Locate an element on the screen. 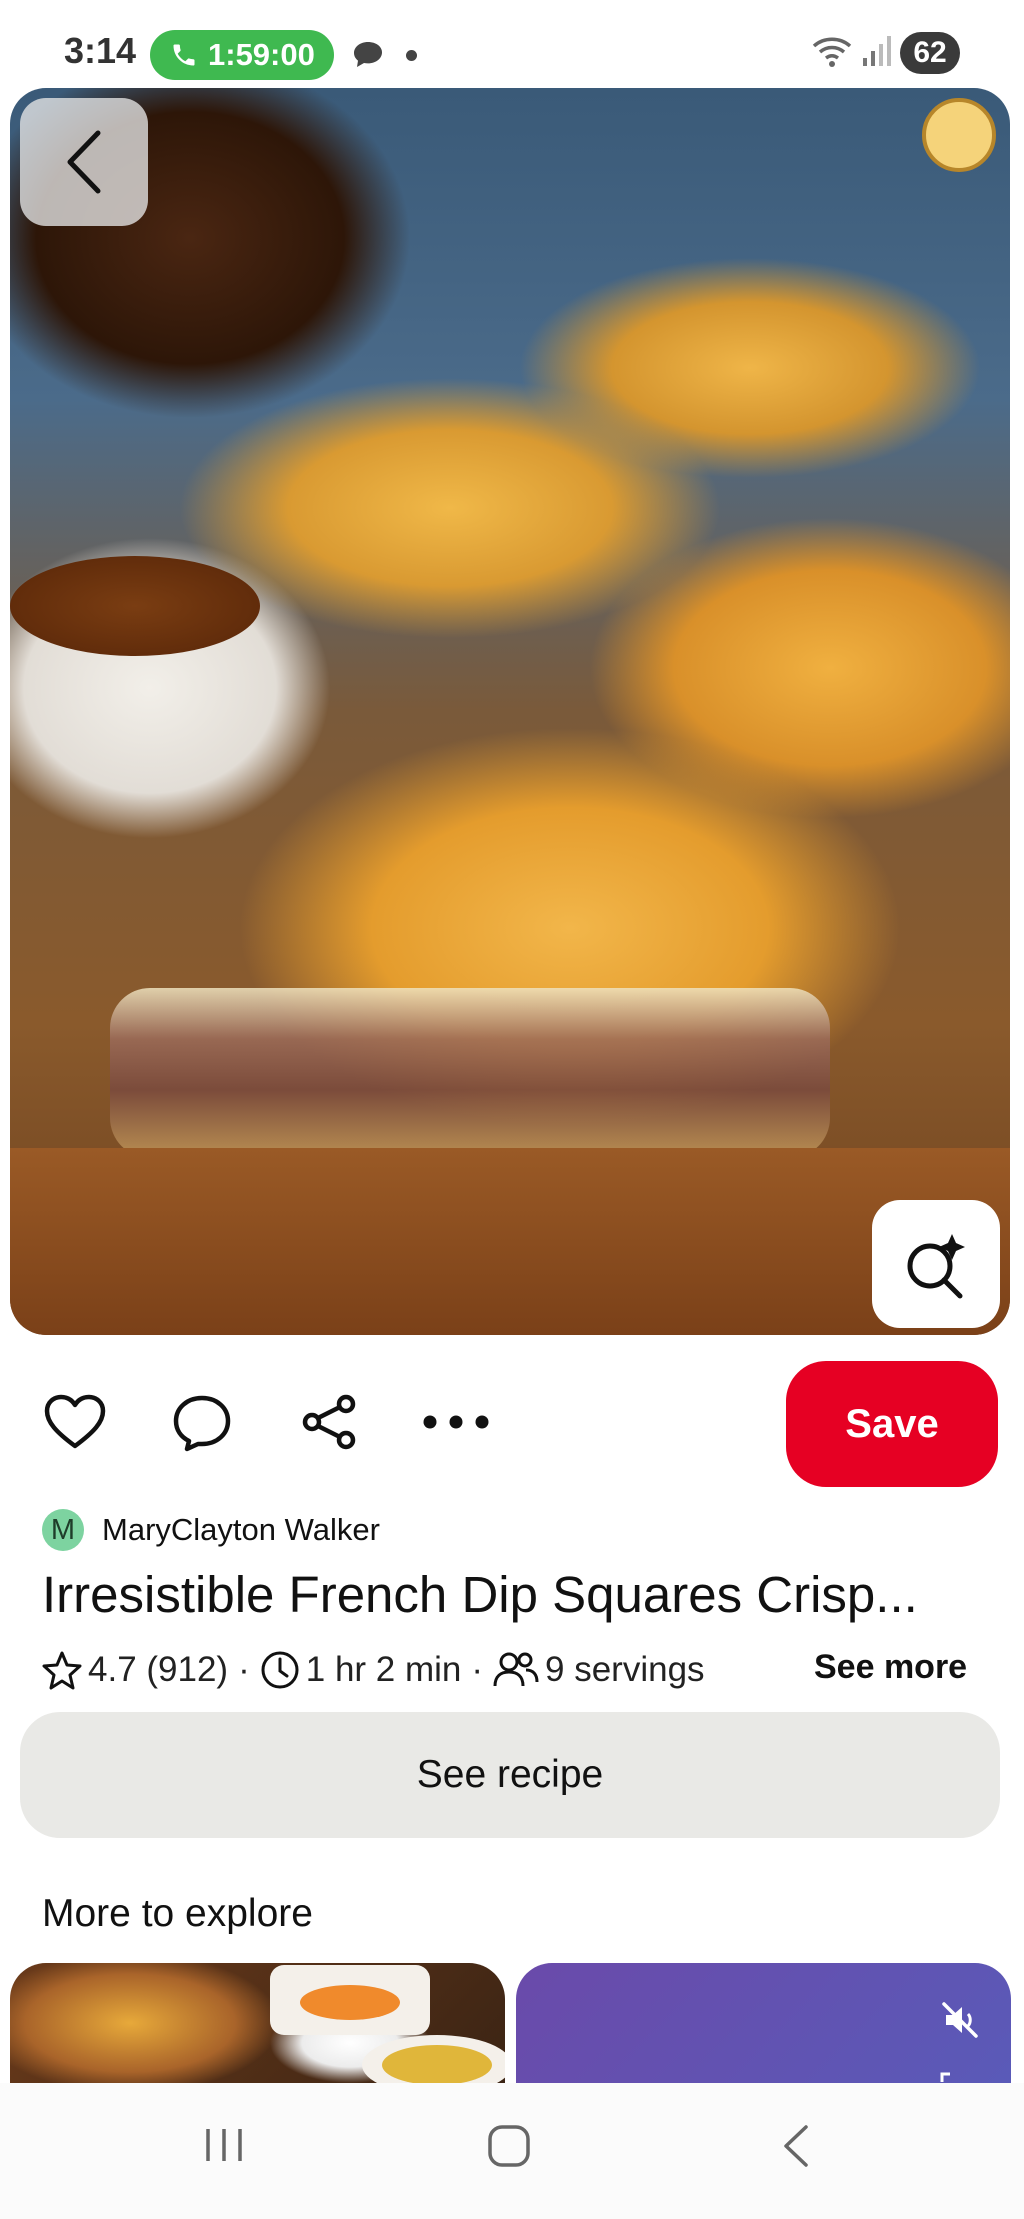 The image size is (1024, 2219). lens-sparkle-icon is located at coordinates (936, 1266).